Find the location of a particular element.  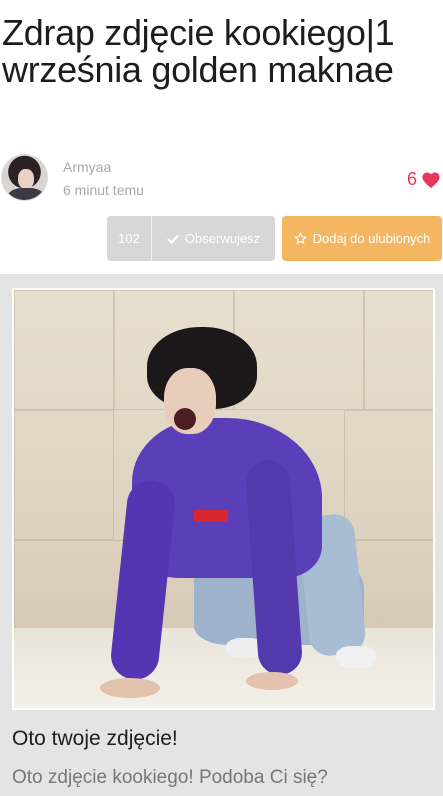

author-row: Armyaa 6 minut temu 6 is located at coordinates (221, 179).